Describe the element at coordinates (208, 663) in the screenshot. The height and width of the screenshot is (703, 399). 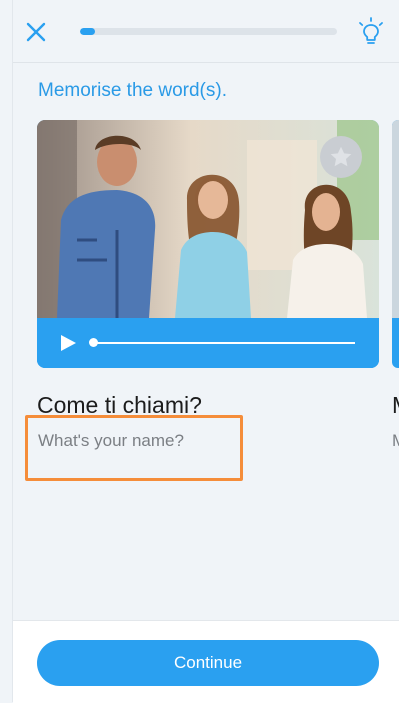
I see `continue-button: Continue` at that location.